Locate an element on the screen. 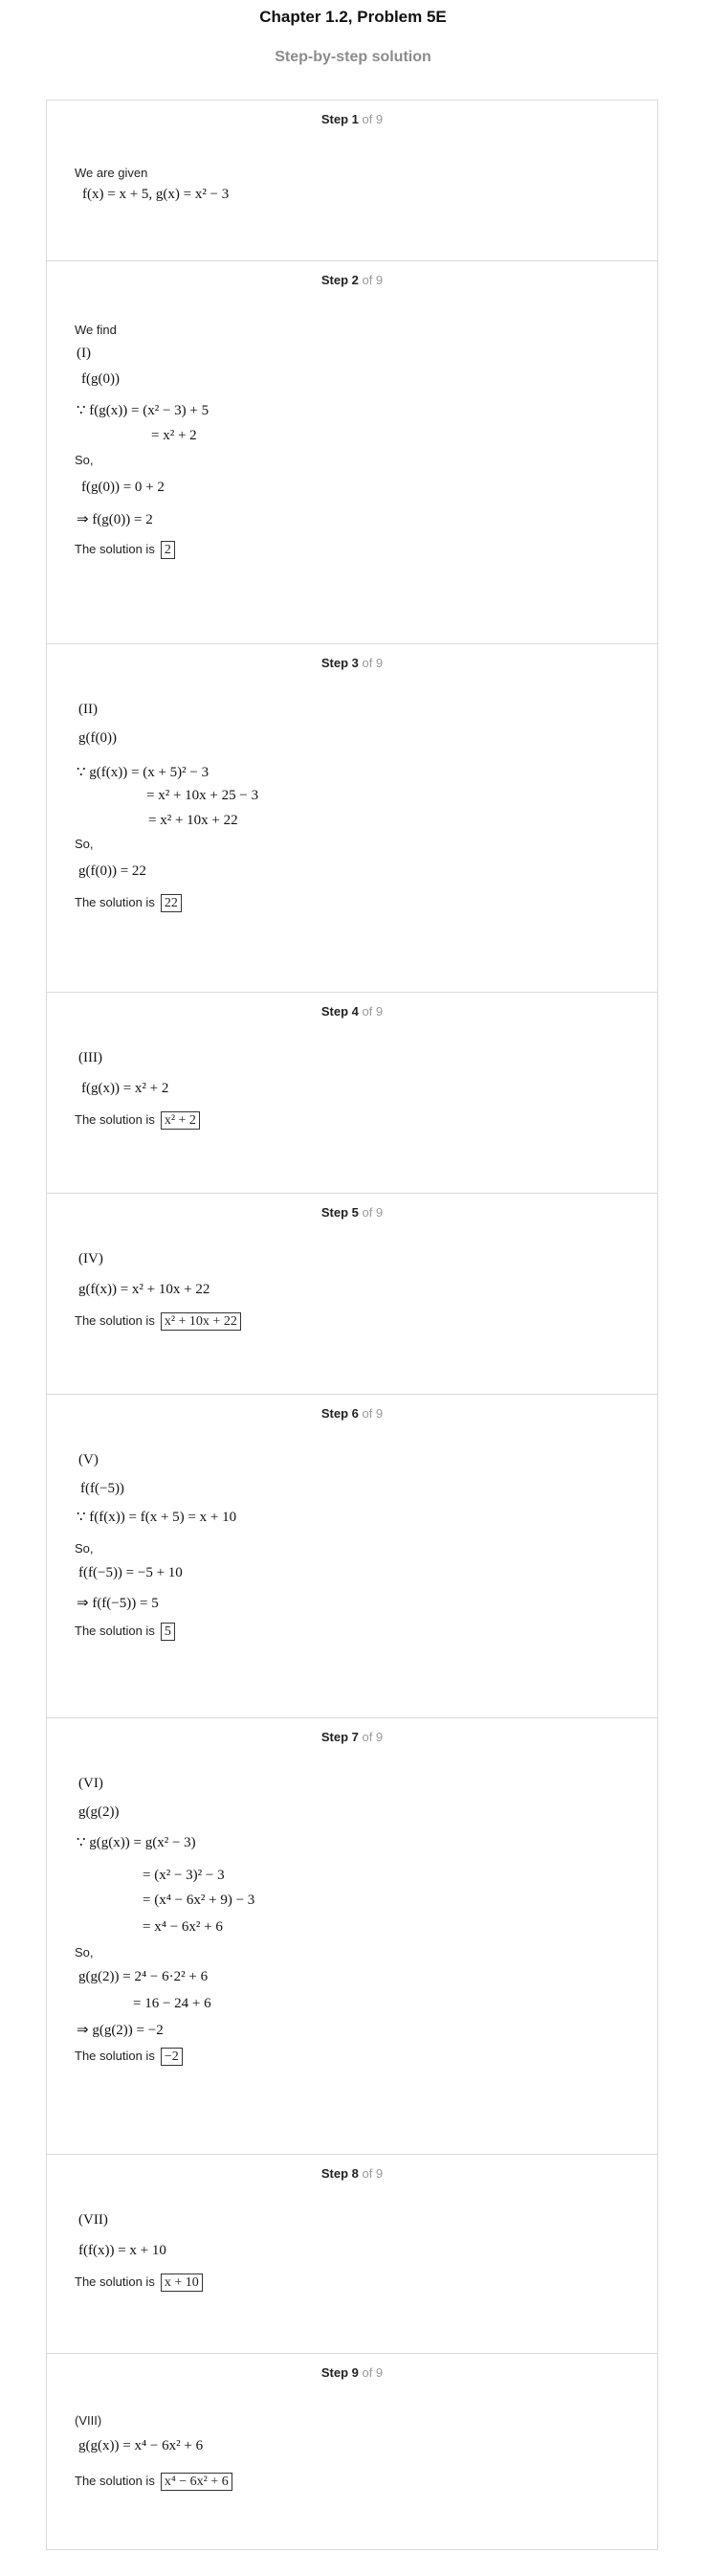  math-expression: ∵ f(f(x)) = f(x + 5) = x + 10 is located at coordinates (157, 1518).